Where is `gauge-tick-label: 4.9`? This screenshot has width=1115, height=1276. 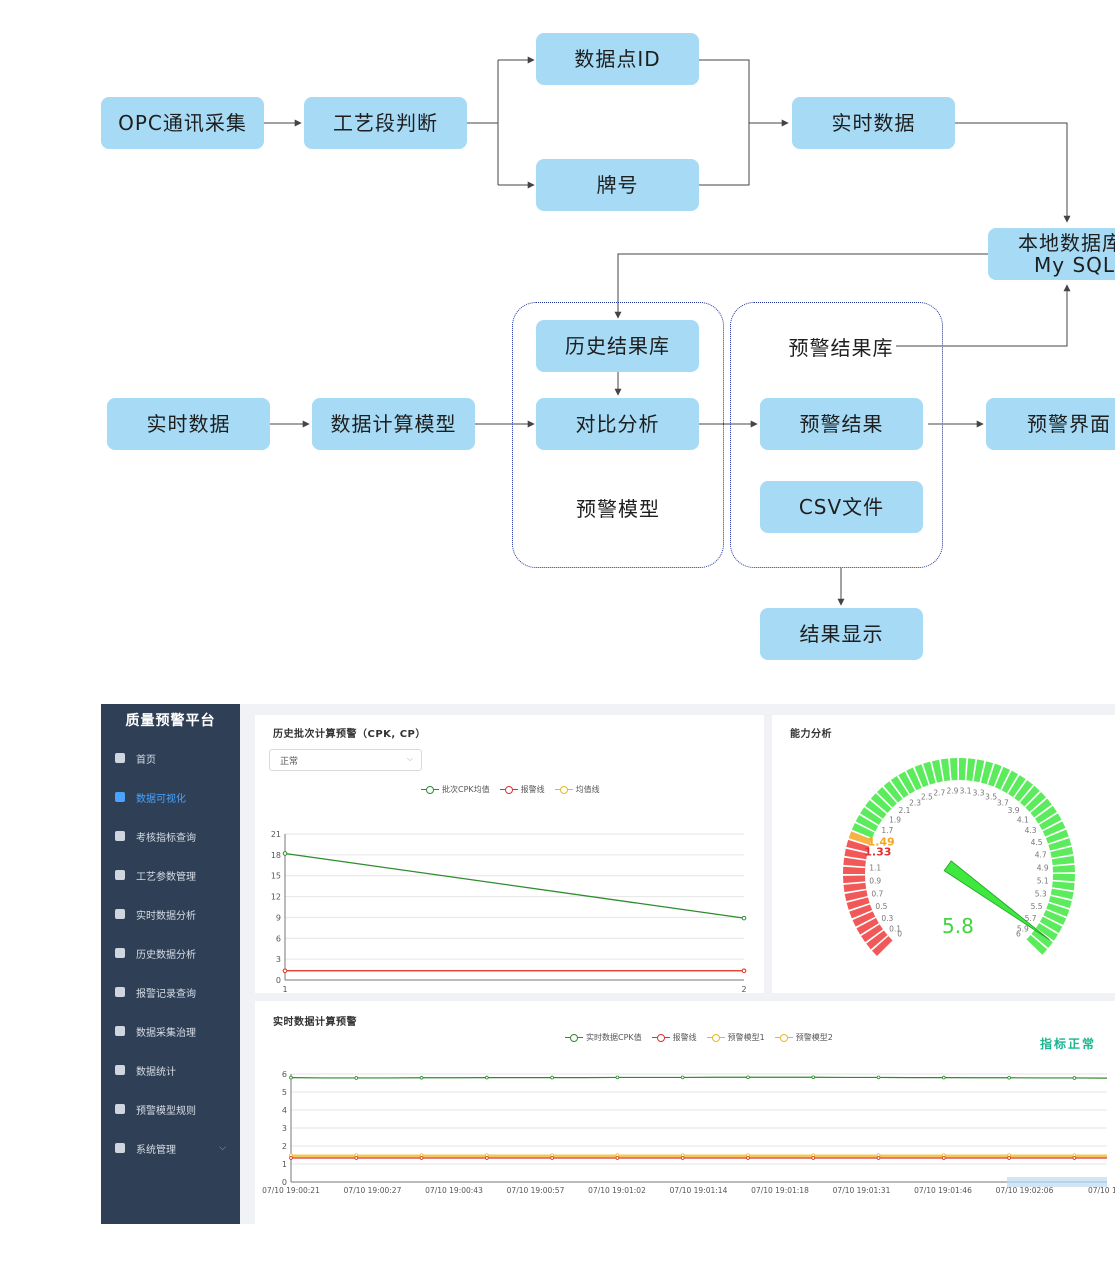 gauge-tick-label: 4.9 is located at coordinates (1043, 867).